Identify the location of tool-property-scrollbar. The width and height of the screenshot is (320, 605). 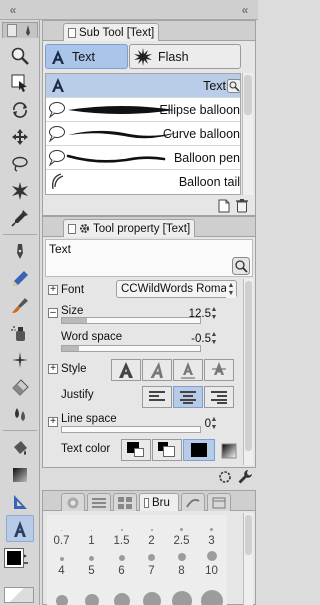
(248, 372).